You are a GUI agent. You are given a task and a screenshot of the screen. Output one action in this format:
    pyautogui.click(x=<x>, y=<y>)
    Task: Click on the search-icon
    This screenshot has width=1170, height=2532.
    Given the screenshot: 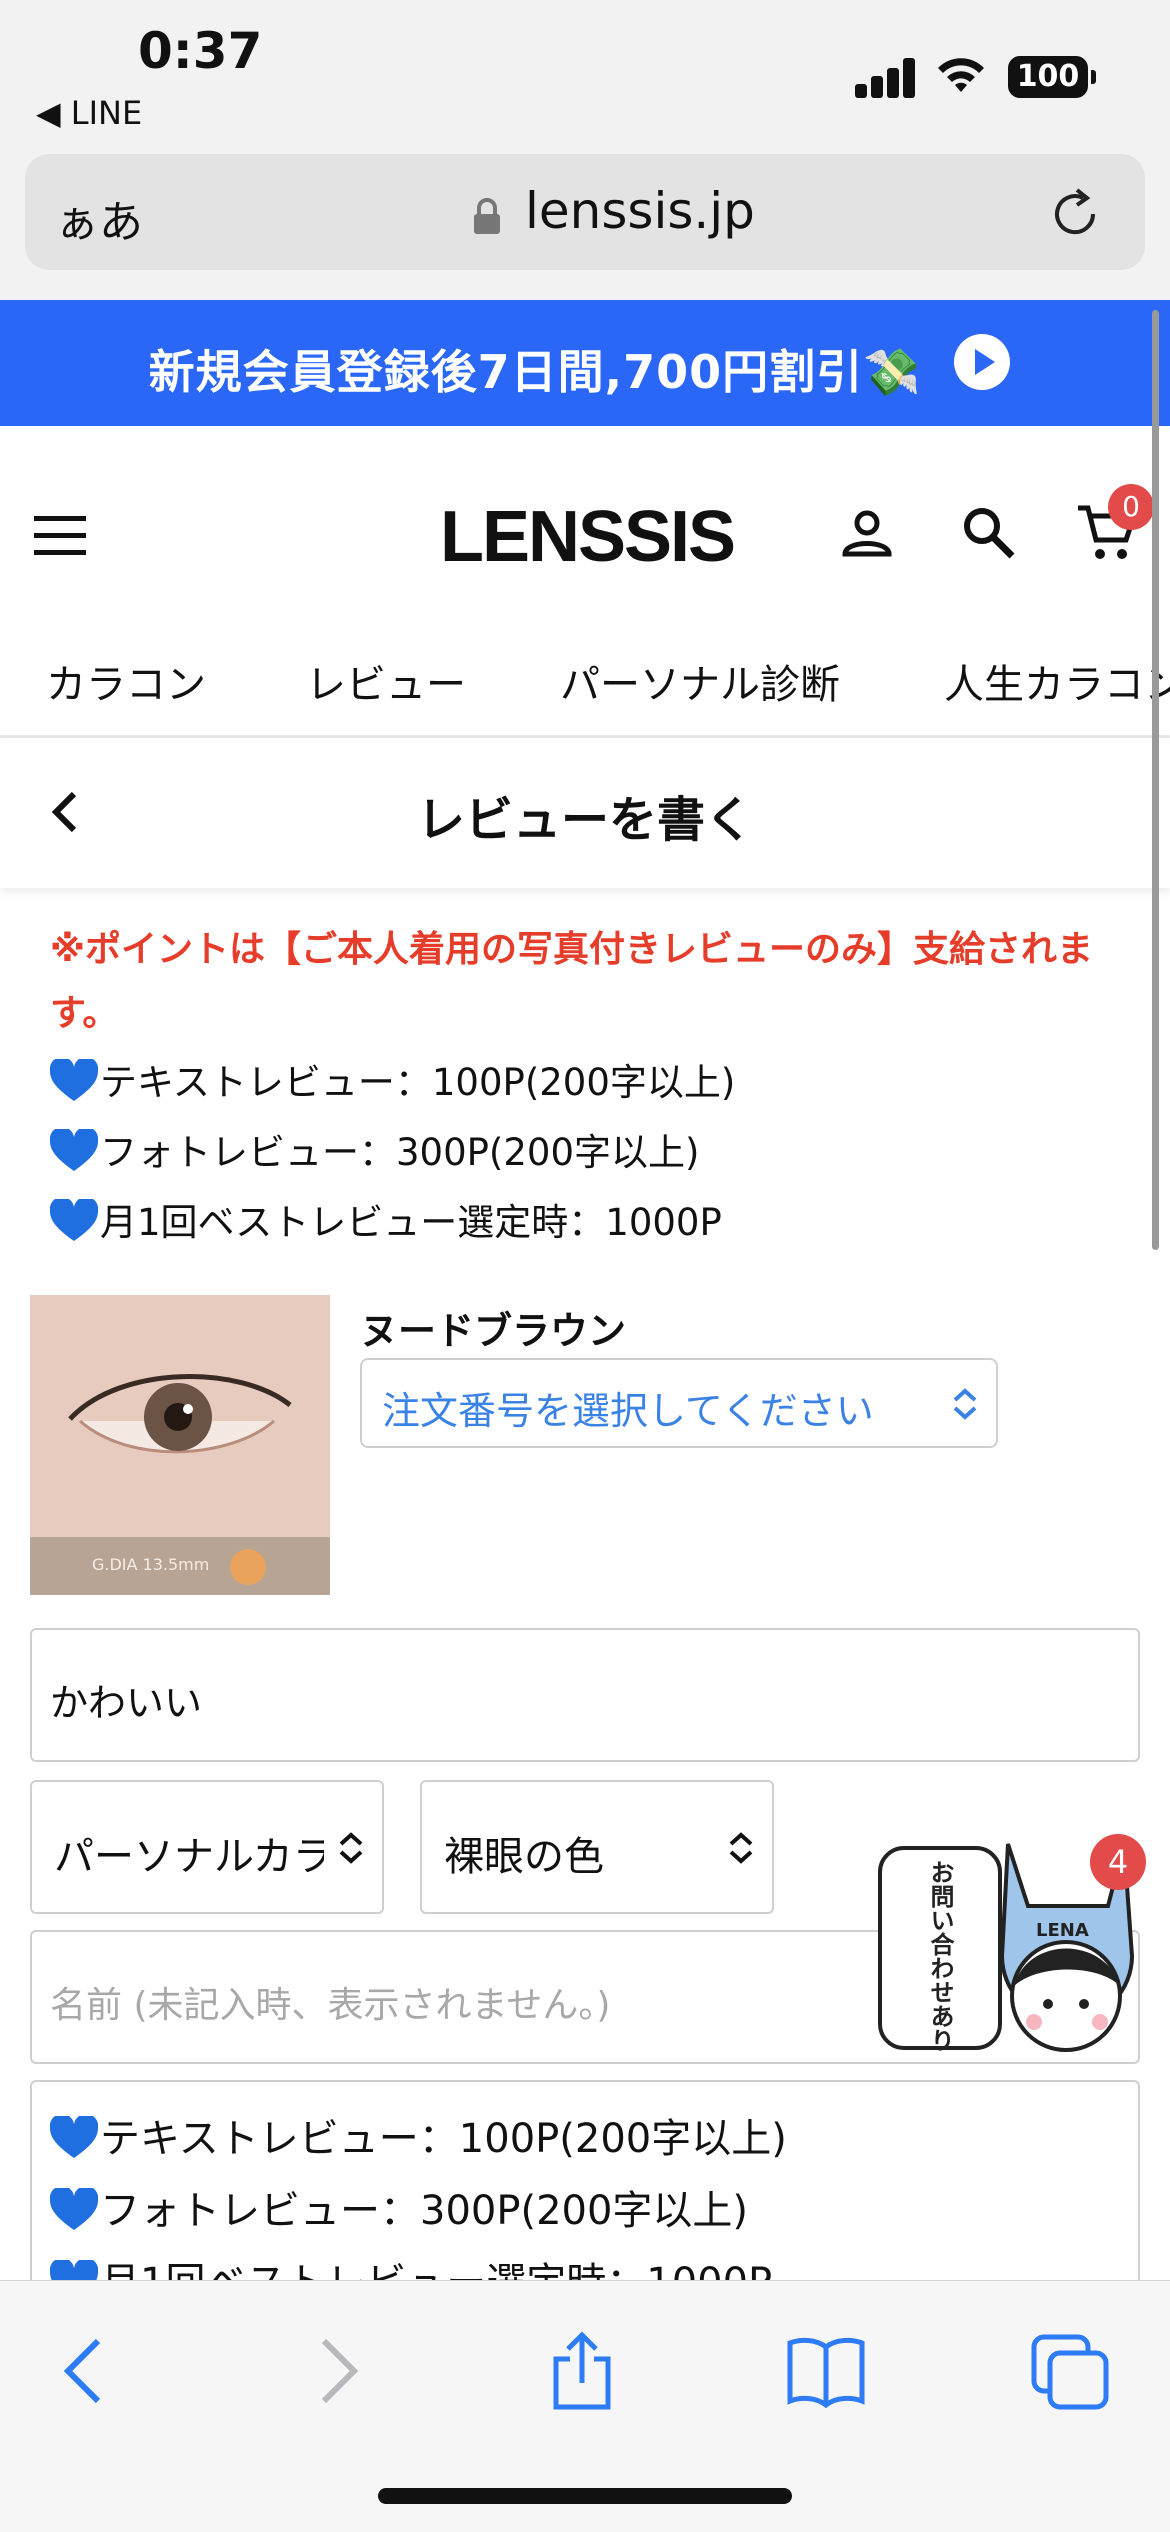 What is the action you would take?
    pyautogui.click(x=988, y=532)
    